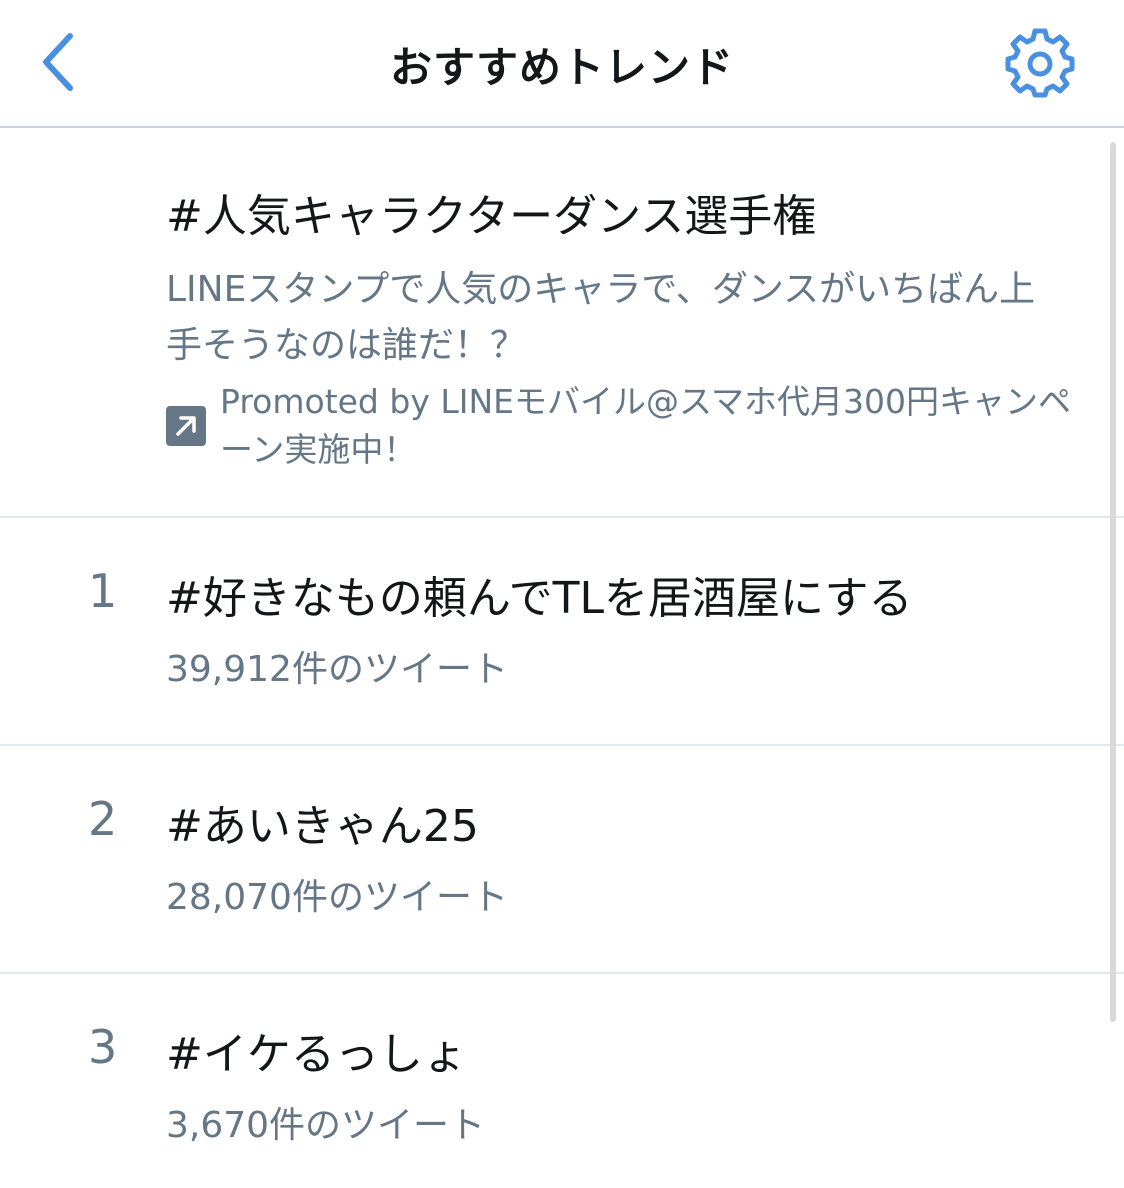 This screenshot has width=1124, height=1188. I want to click on settings-button, so click(1040, 64).